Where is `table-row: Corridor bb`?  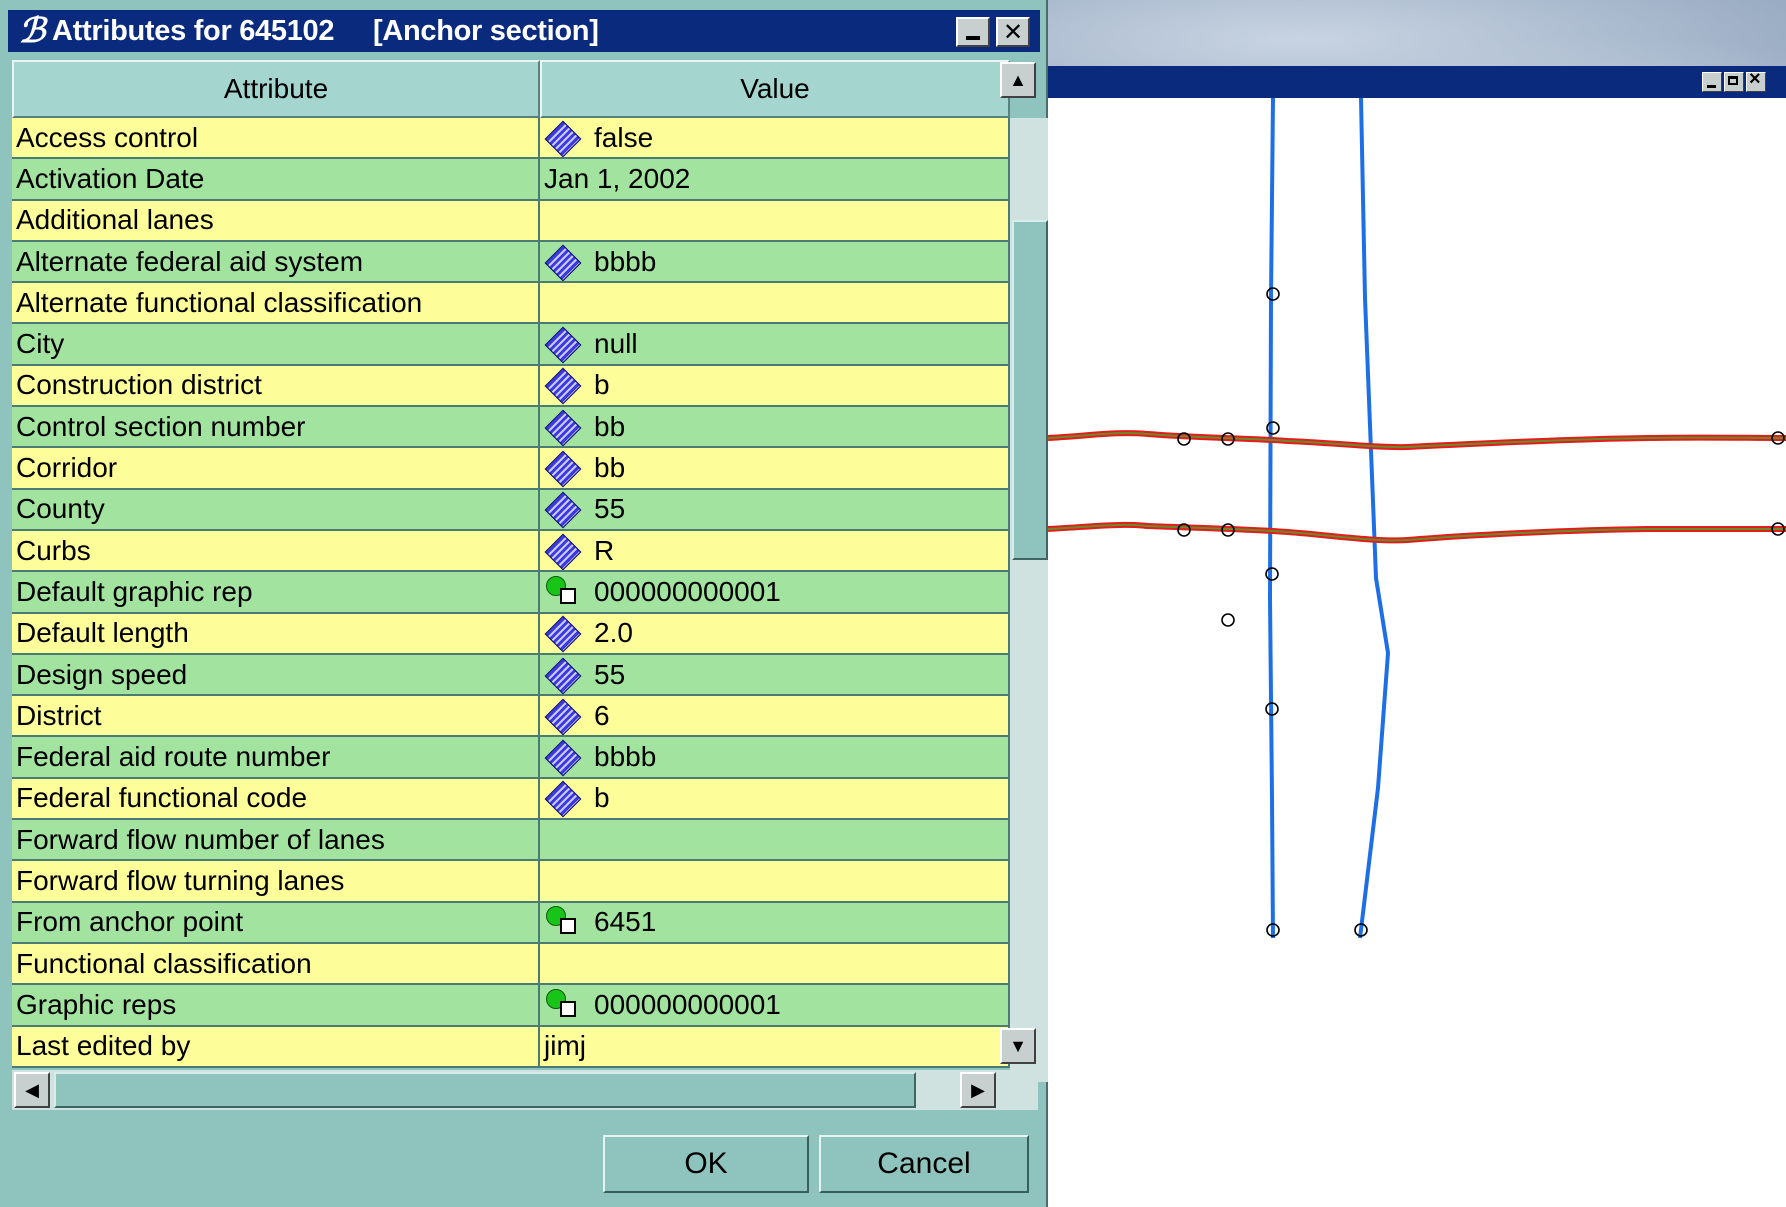 table-row: Corridor bb is located at coordinates (511, 469).